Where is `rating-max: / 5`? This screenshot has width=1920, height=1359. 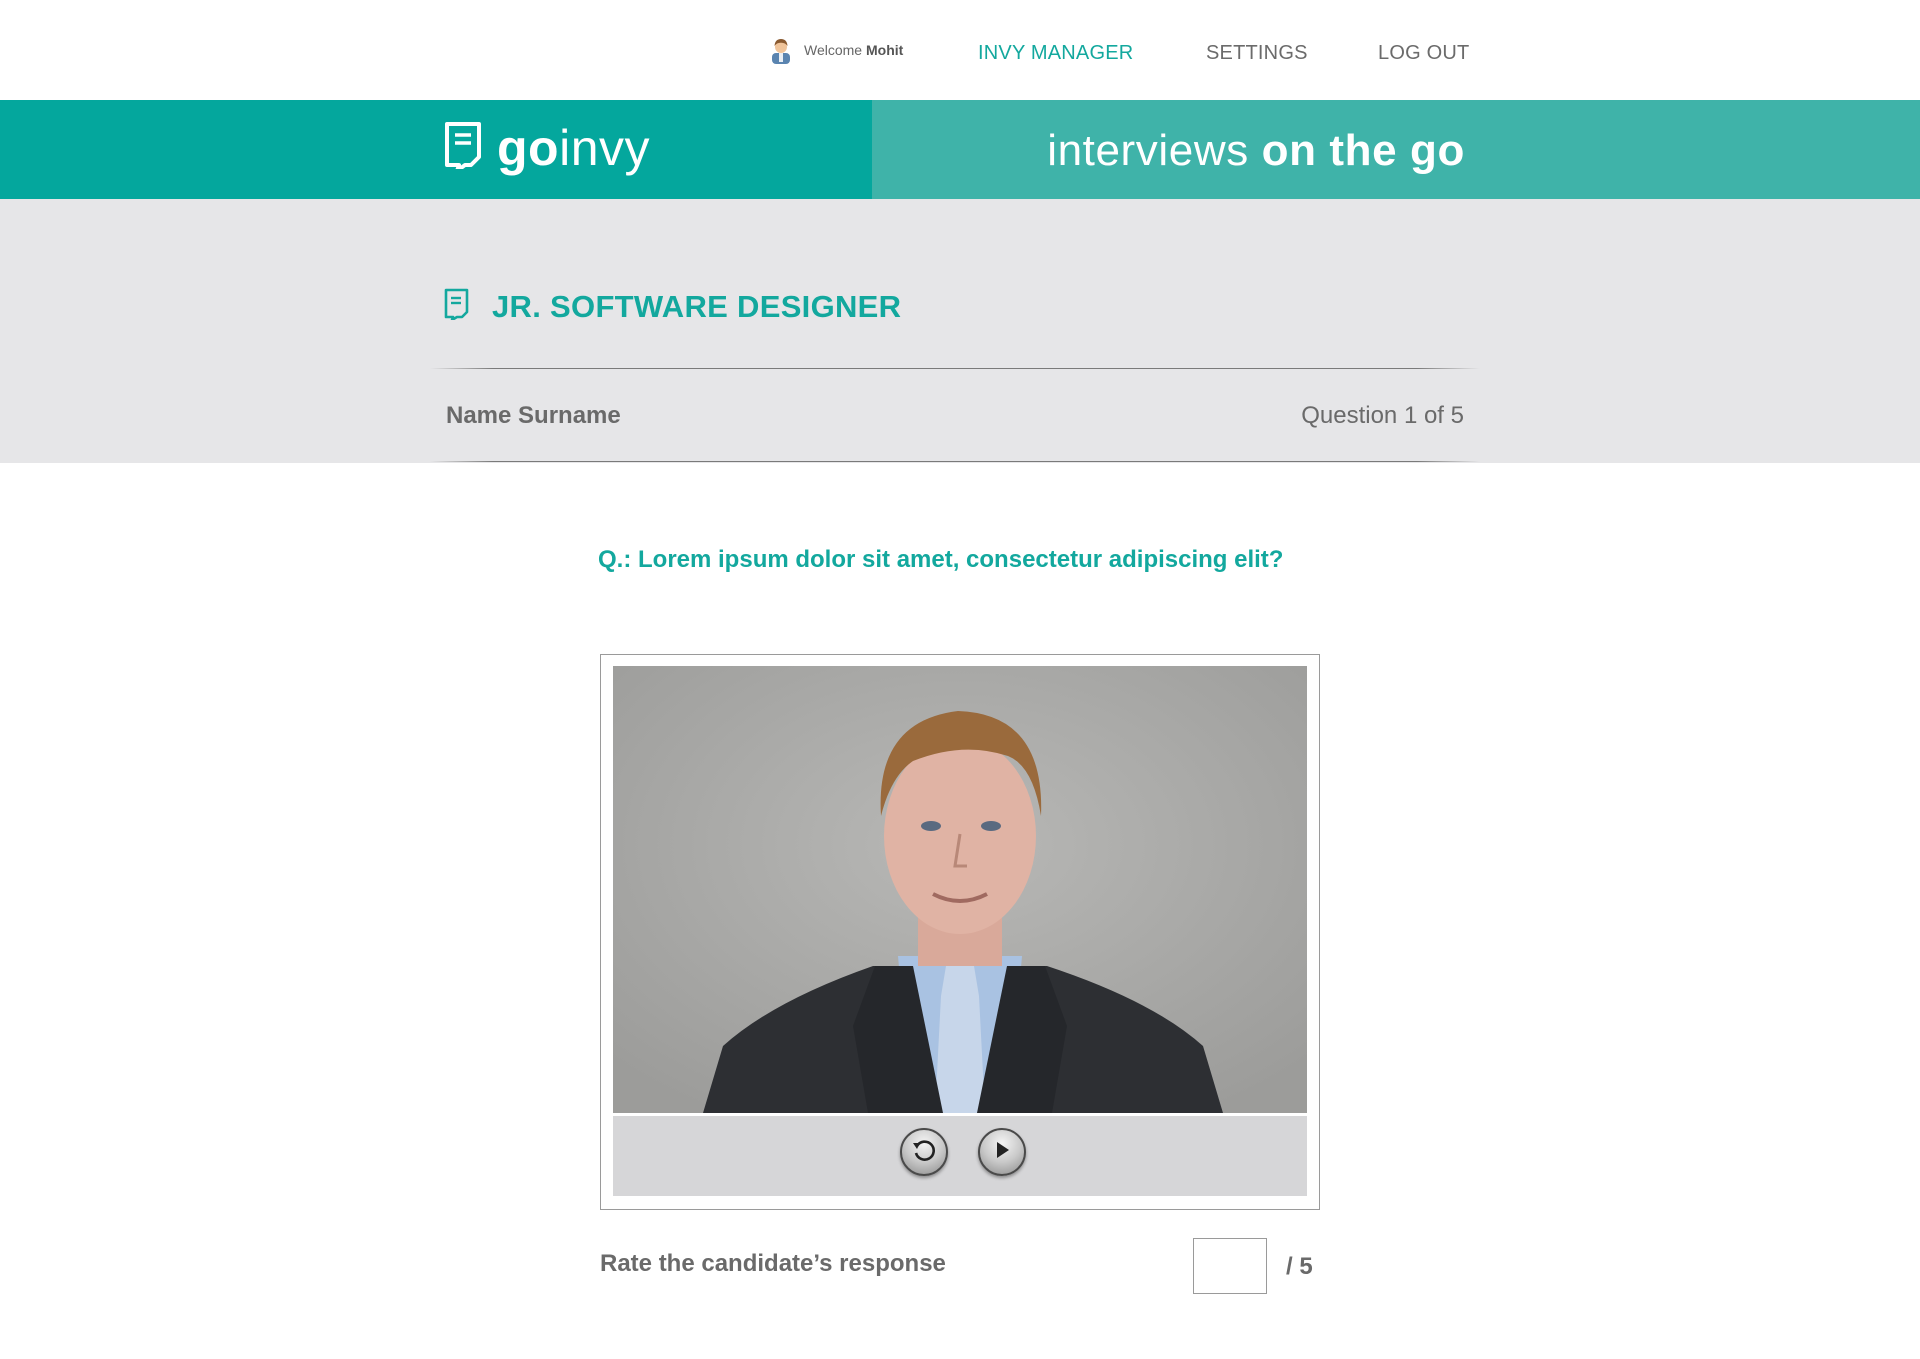 rating-max: / 5 is located at coordinates (1299, 1266).